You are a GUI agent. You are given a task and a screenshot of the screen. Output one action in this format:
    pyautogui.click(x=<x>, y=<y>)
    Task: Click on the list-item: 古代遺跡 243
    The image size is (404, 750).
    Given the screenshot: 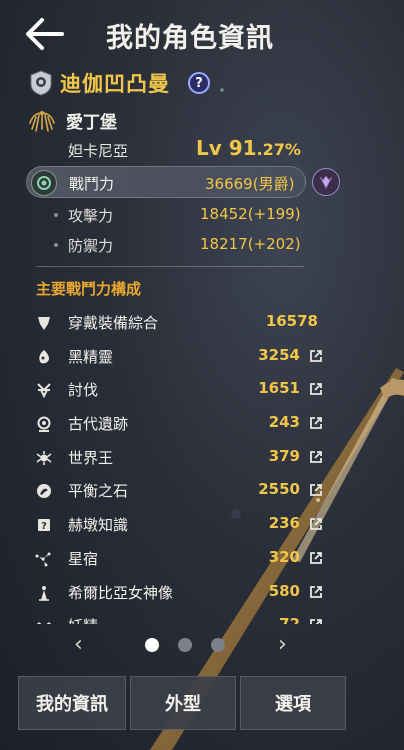 What is the action you would take?
    pyautogui.click(x=179, y=424)
    